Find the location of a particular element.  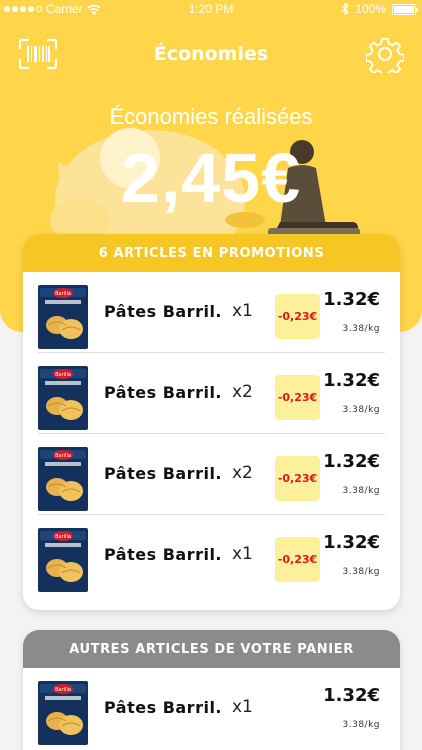

page-title: Économies is located at coordinates (211, 54).